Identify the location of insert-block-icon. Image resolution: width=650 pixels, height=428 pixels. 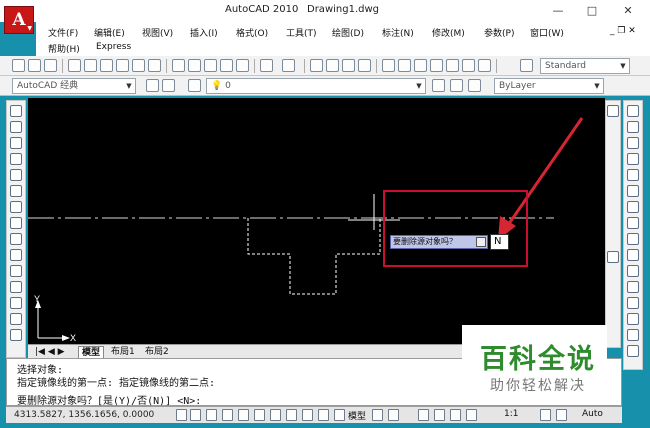
(16, 287).